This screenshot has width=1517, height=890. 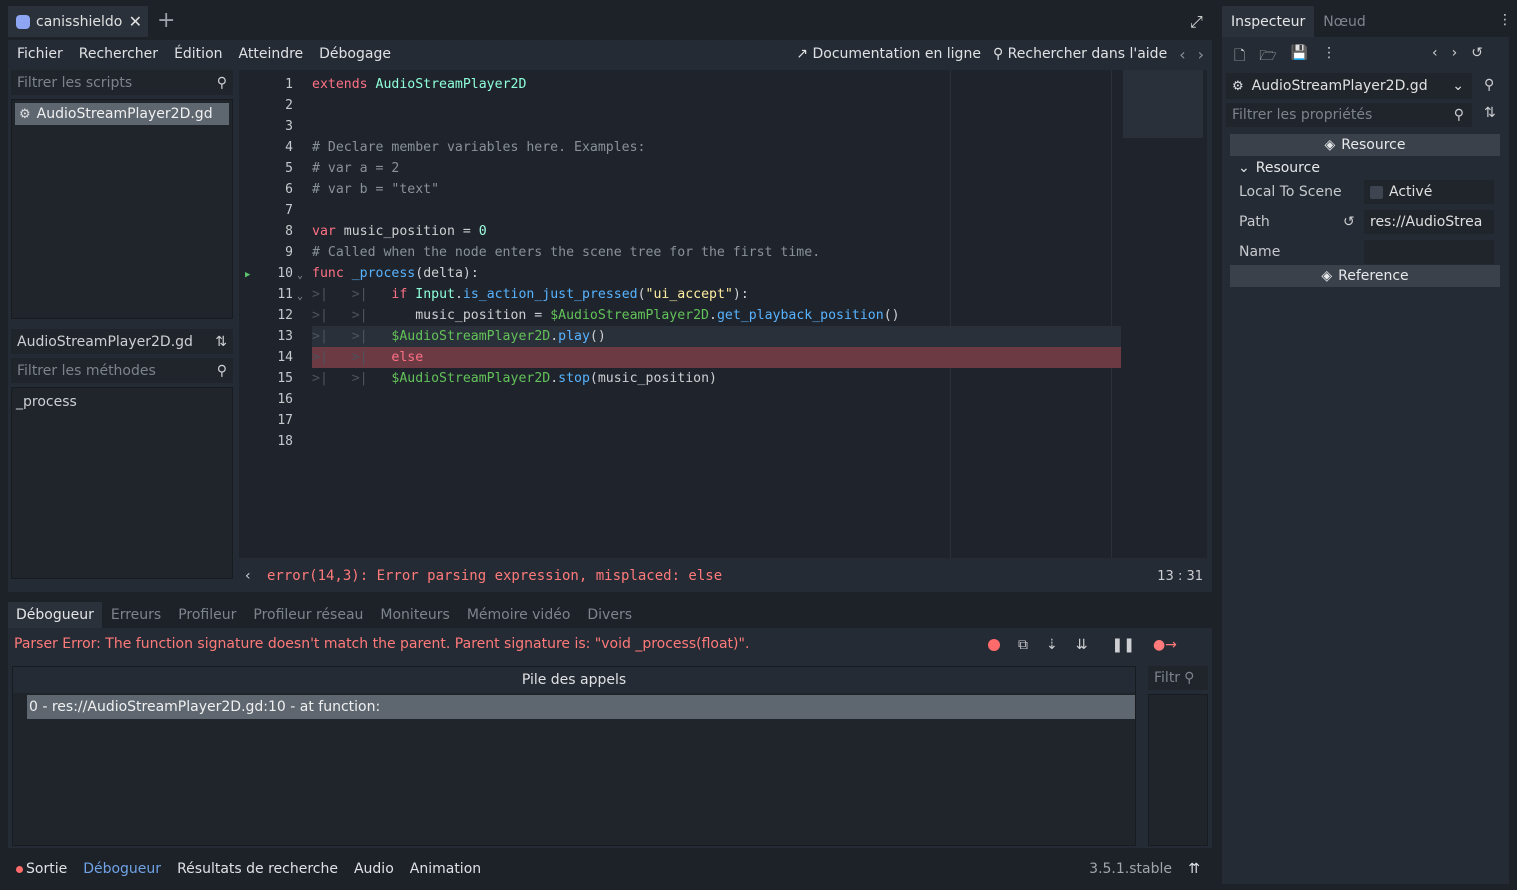 What do you see at coordinates (574, 336) in the screenshot?
I see `code-token: play` at bounding box center [574, 336].